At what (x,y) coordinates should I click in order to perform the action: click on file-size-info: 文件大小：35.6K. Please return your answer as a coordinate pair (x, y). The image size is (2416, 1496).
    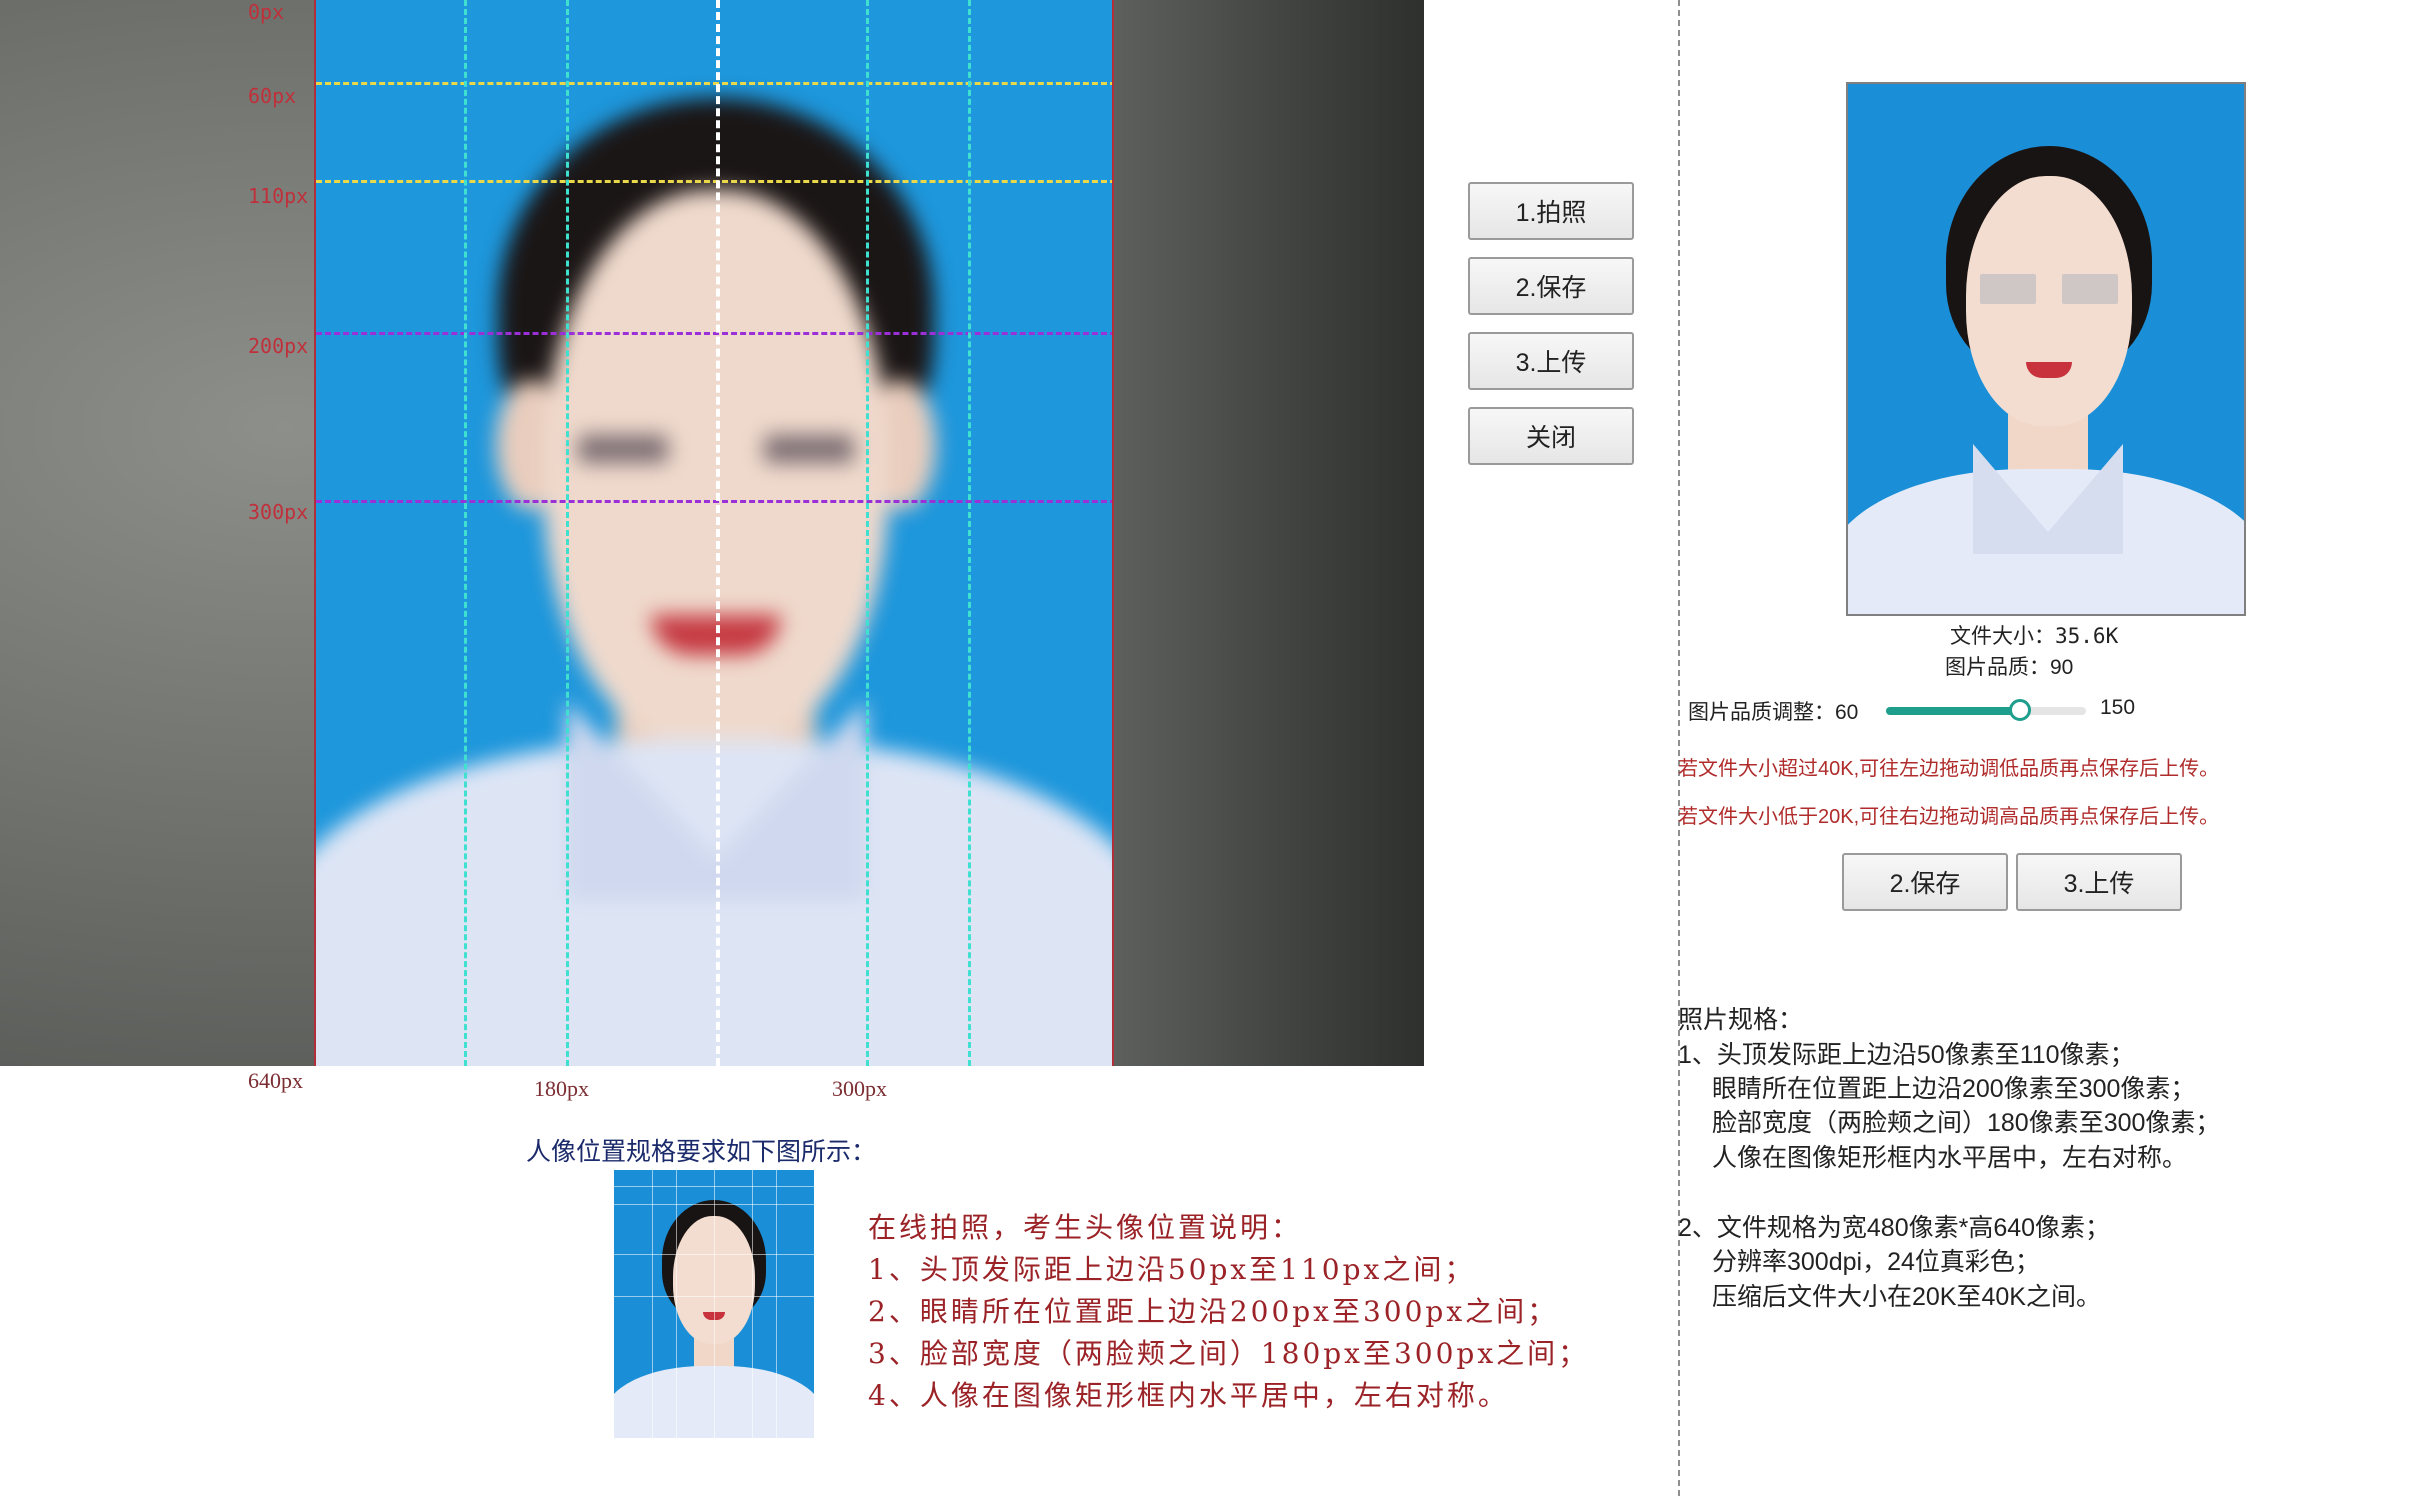
    Looking at the image, I should click on (2034, 635).